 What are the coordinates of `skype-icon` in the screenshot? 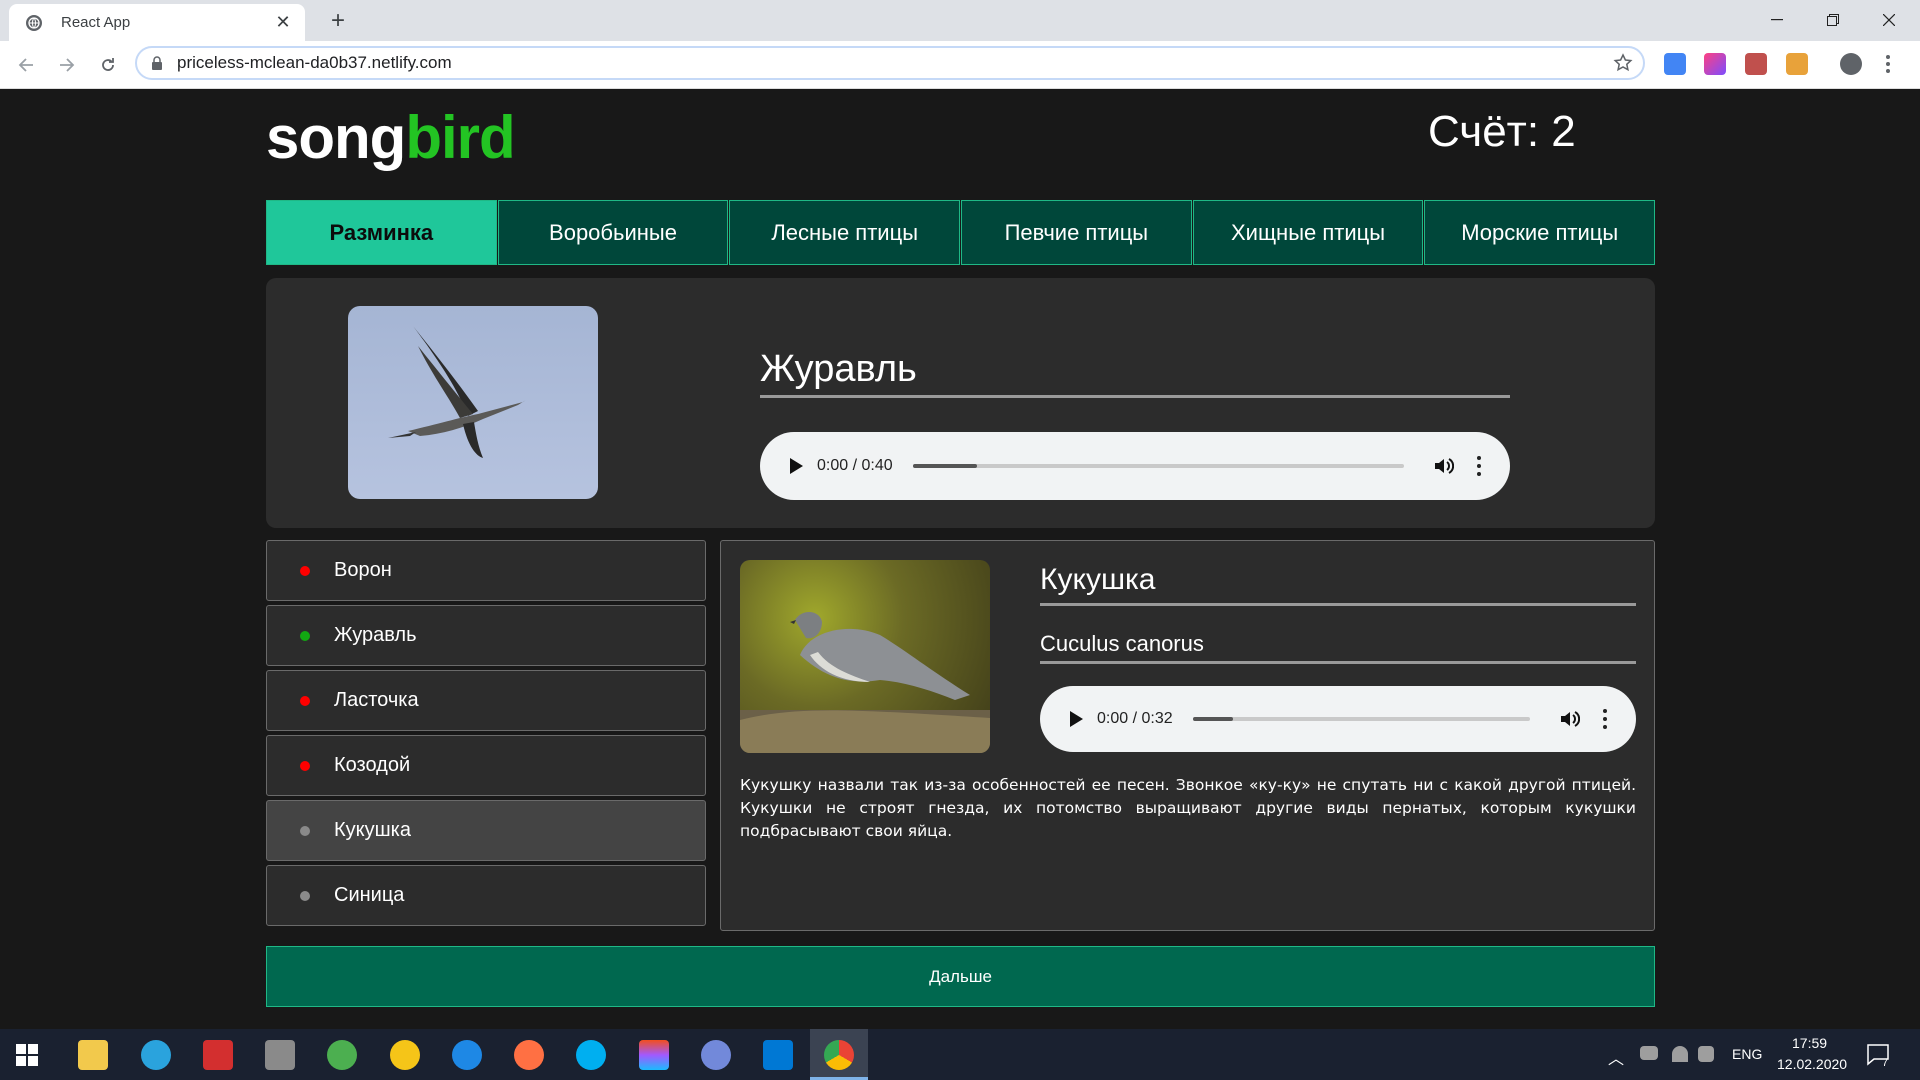 It's located at (591, 1055).